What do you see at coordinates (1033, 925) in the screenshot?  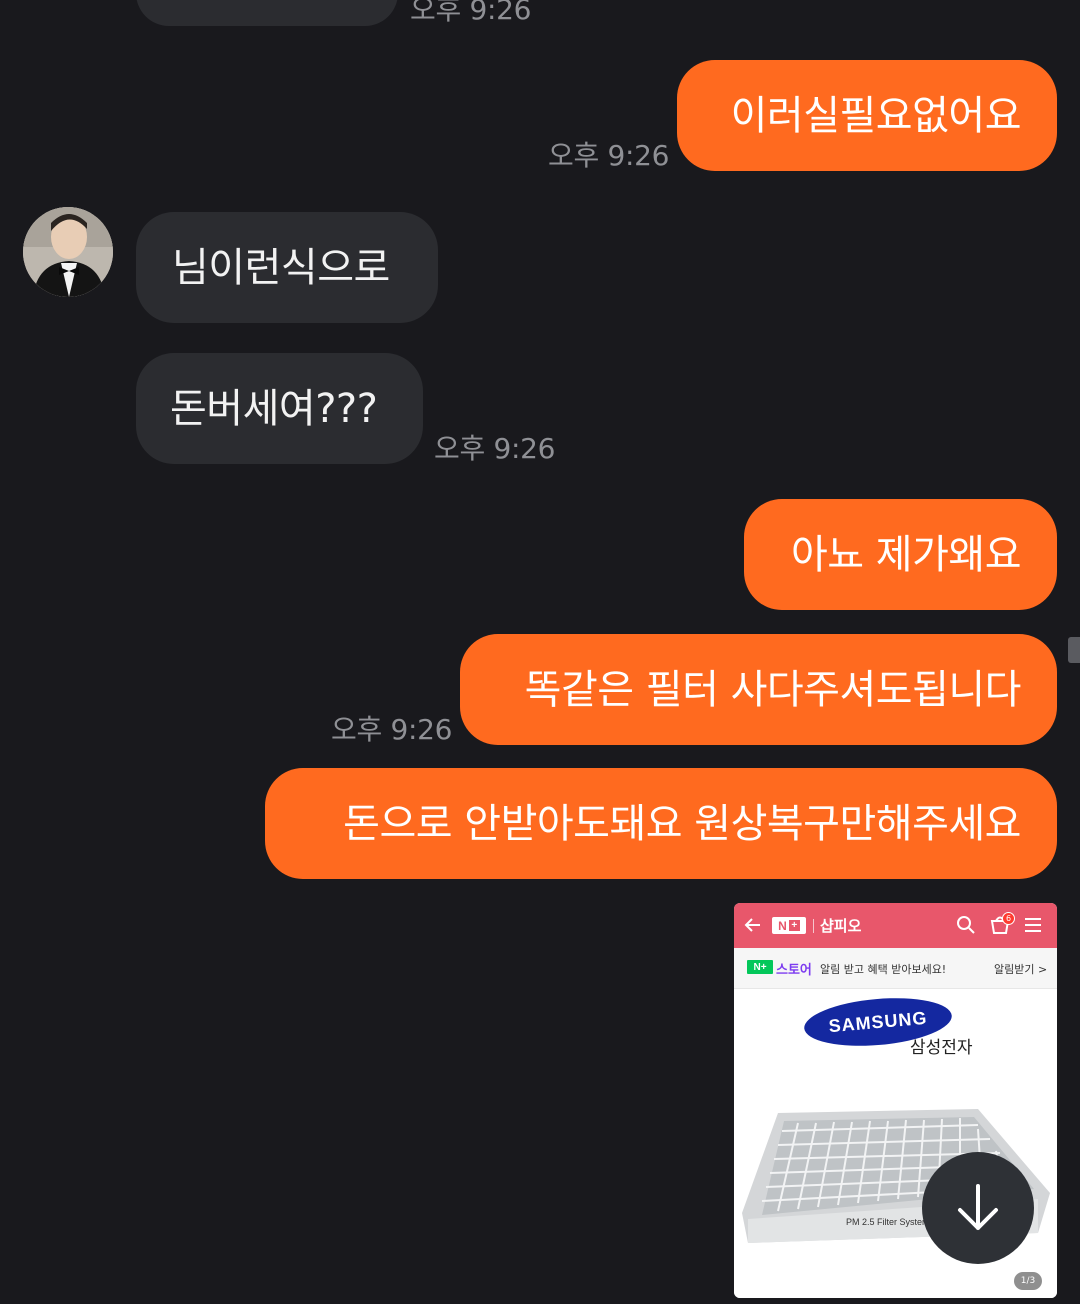 I see `menu-icon` at bounding box center [1033, 925].